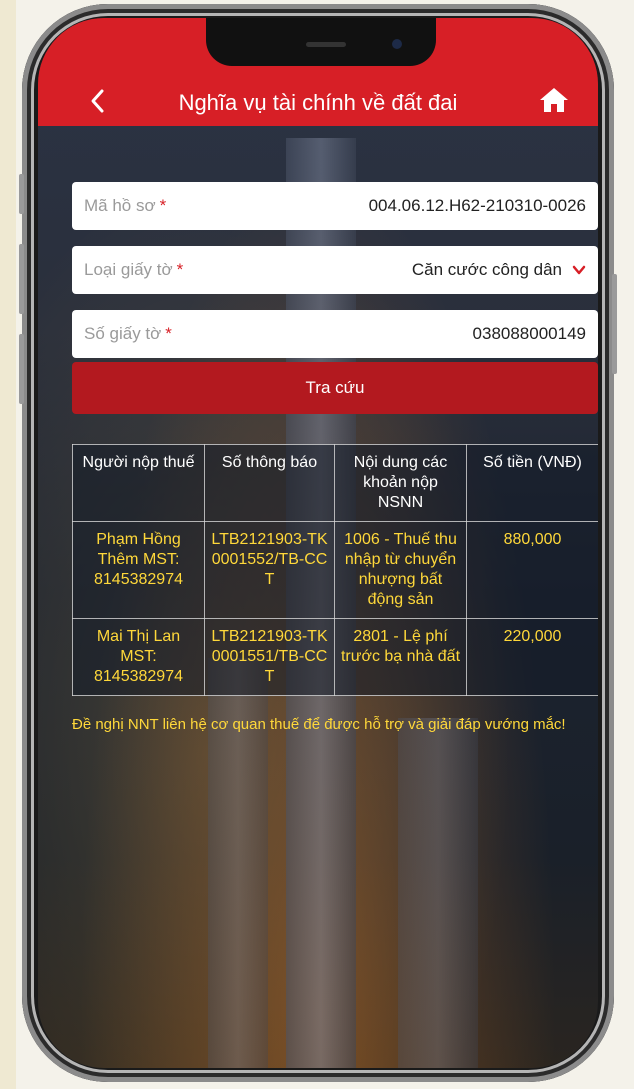 The width and height of the screenshot is (634, 1089). What do you see at coordinates (138, 483) in the screenshot?
I see `header-nguoi-nop: Người nộp thuế` at bounding box center [138, 483].